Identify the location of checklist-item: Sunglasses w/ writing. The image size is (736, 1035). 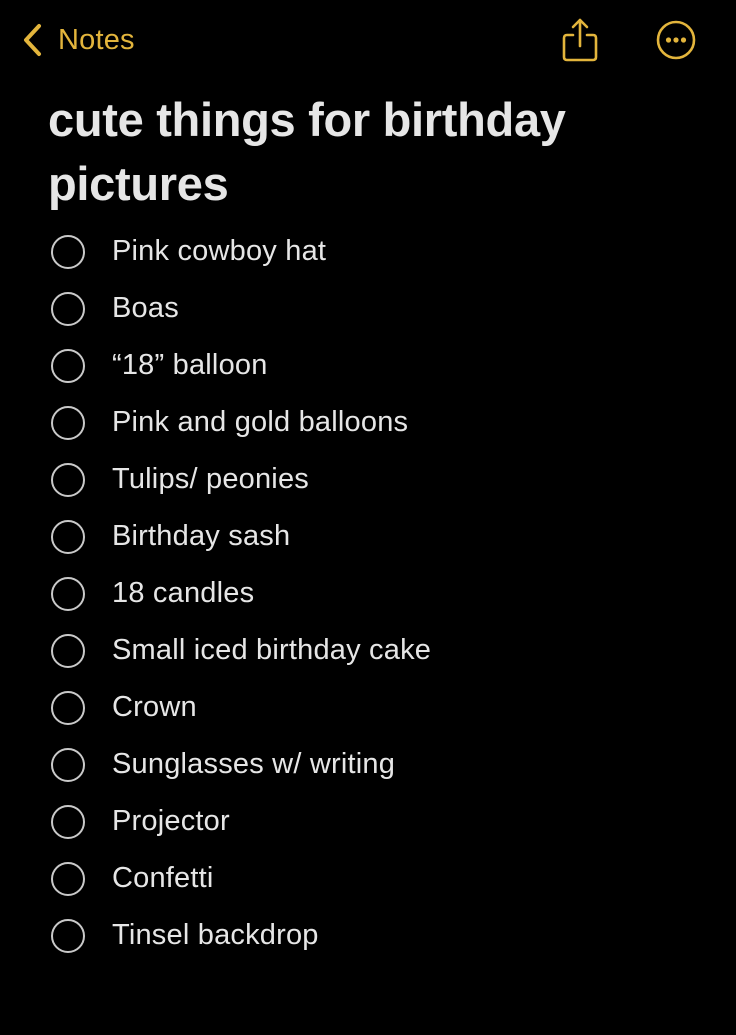
(368, 764).